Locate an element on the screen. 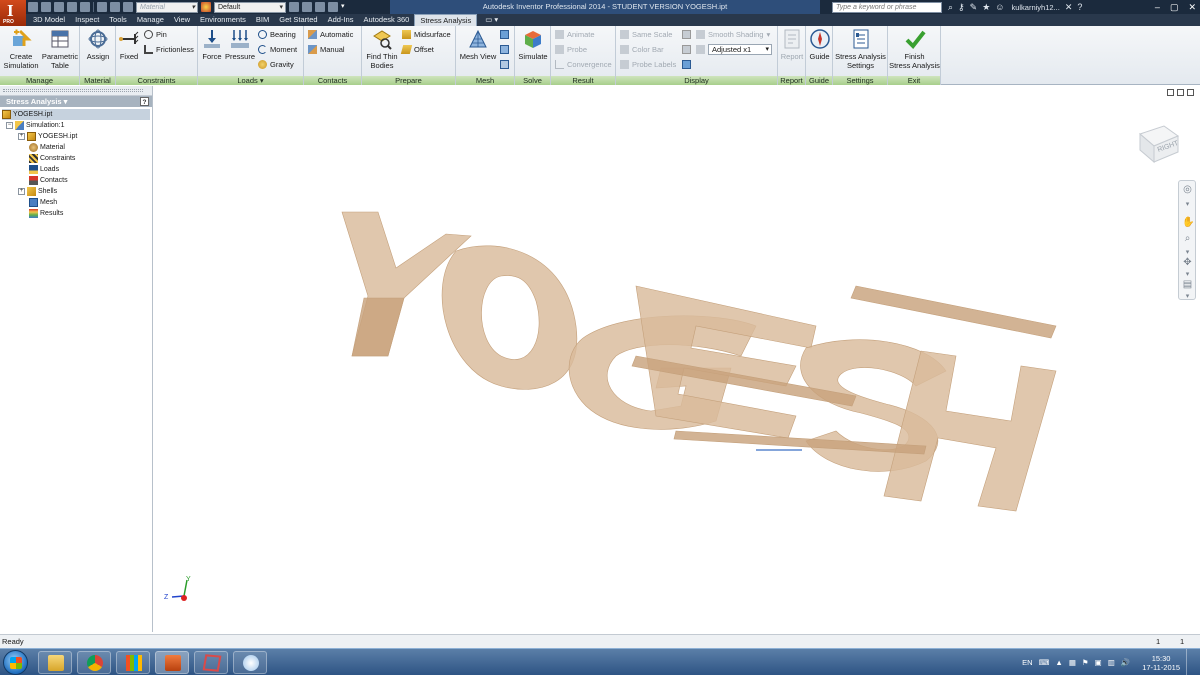 The width and height of the screenshot is (1200, 675). adjust-icon is located at coordinates (307, 7).